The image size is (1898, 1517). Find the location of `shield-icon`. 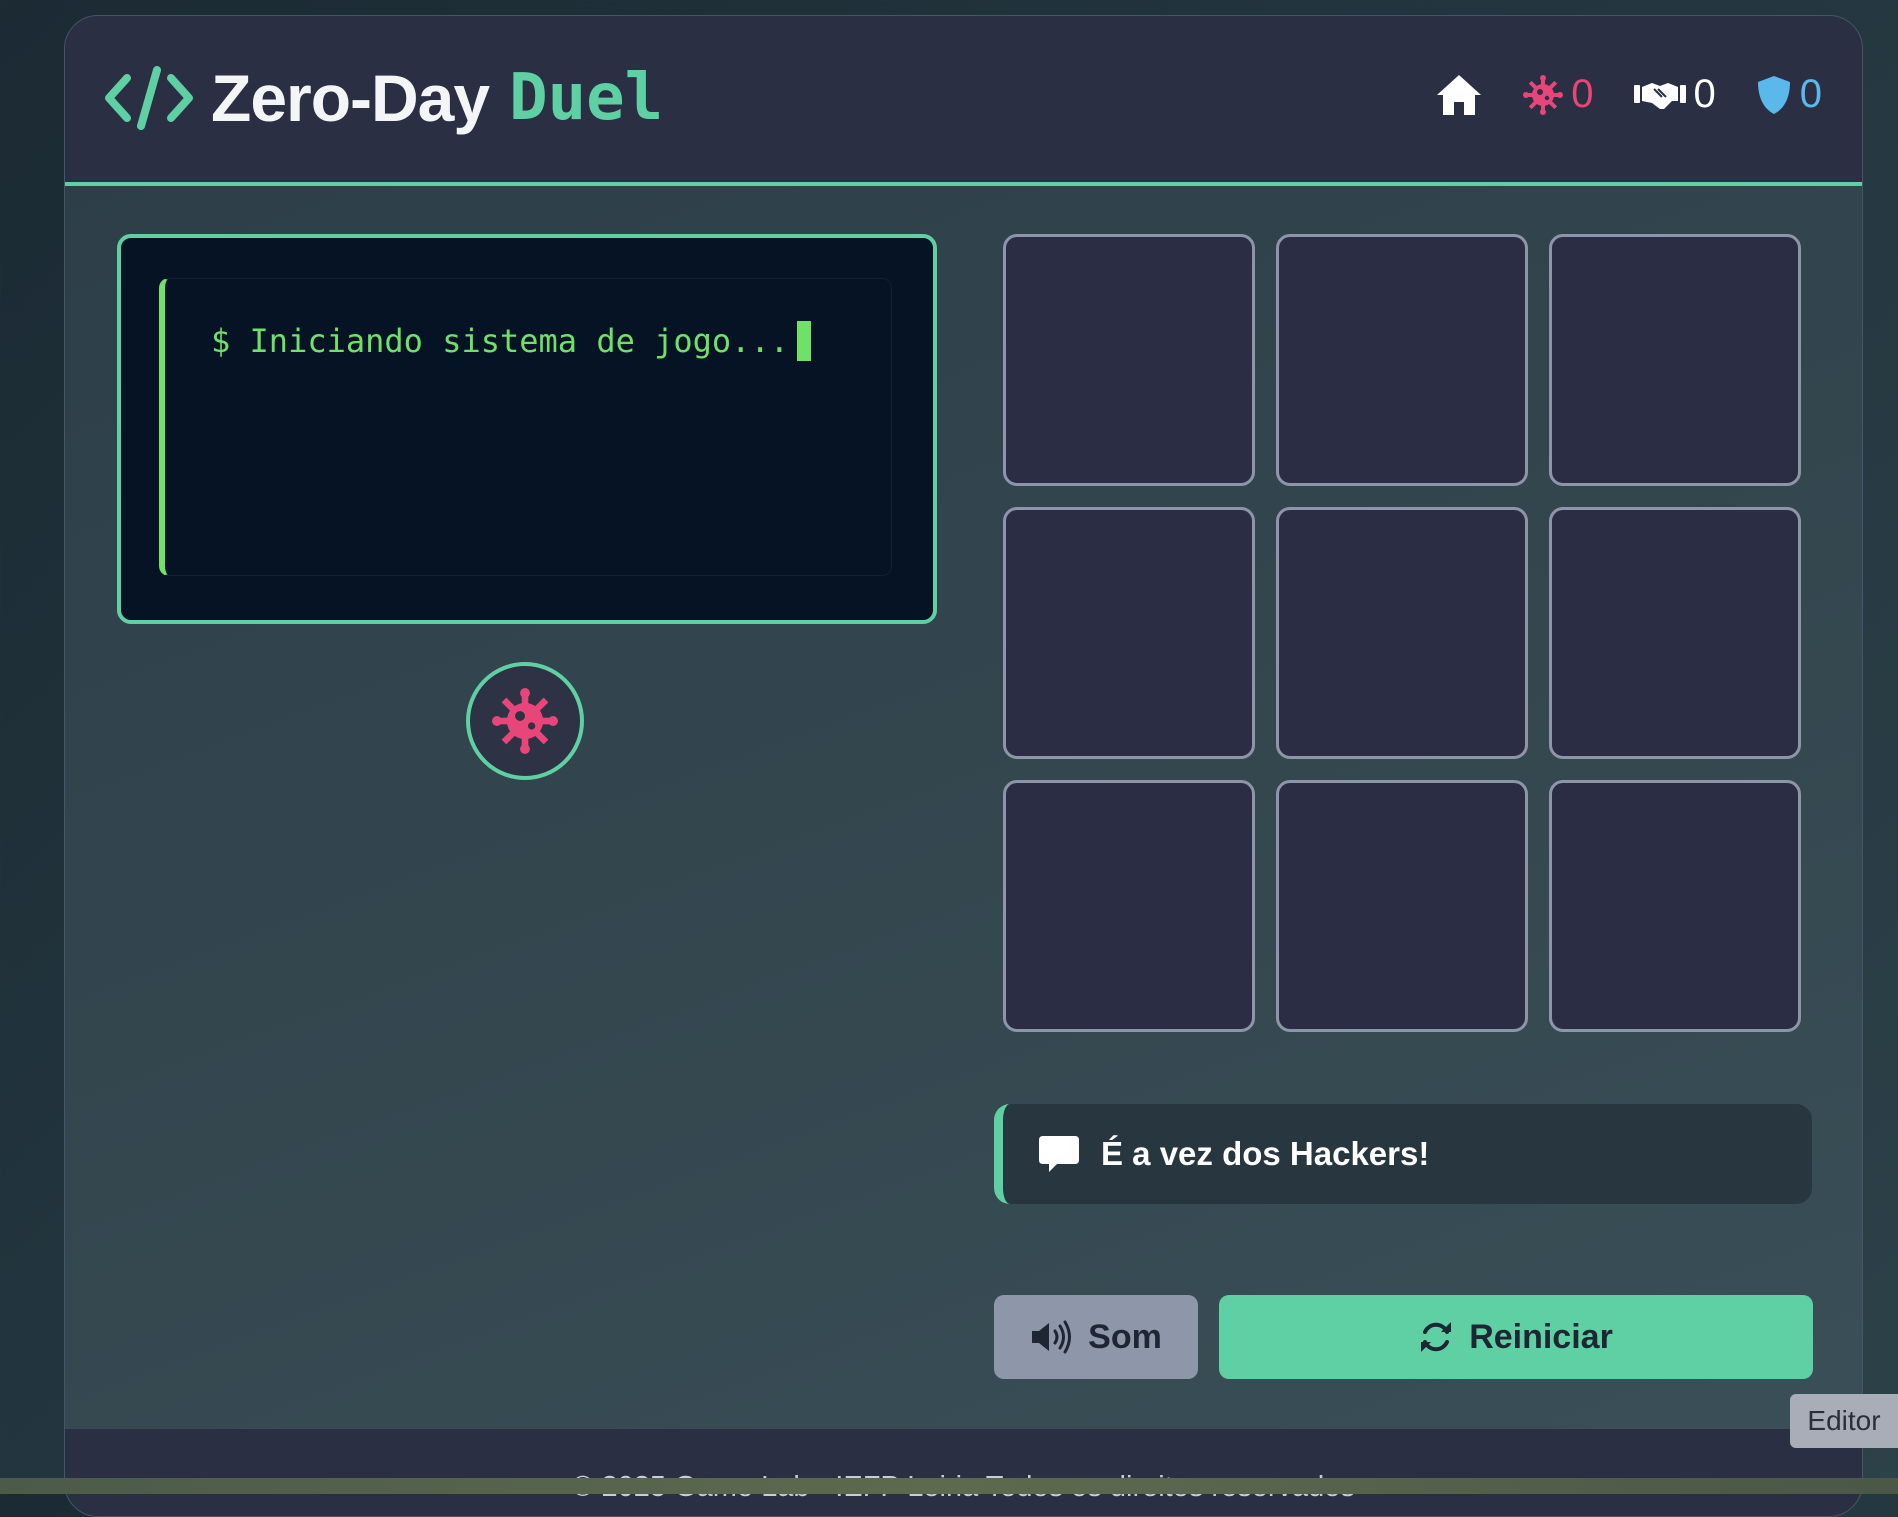

shield-icon is located at coordinates (1773, 94).